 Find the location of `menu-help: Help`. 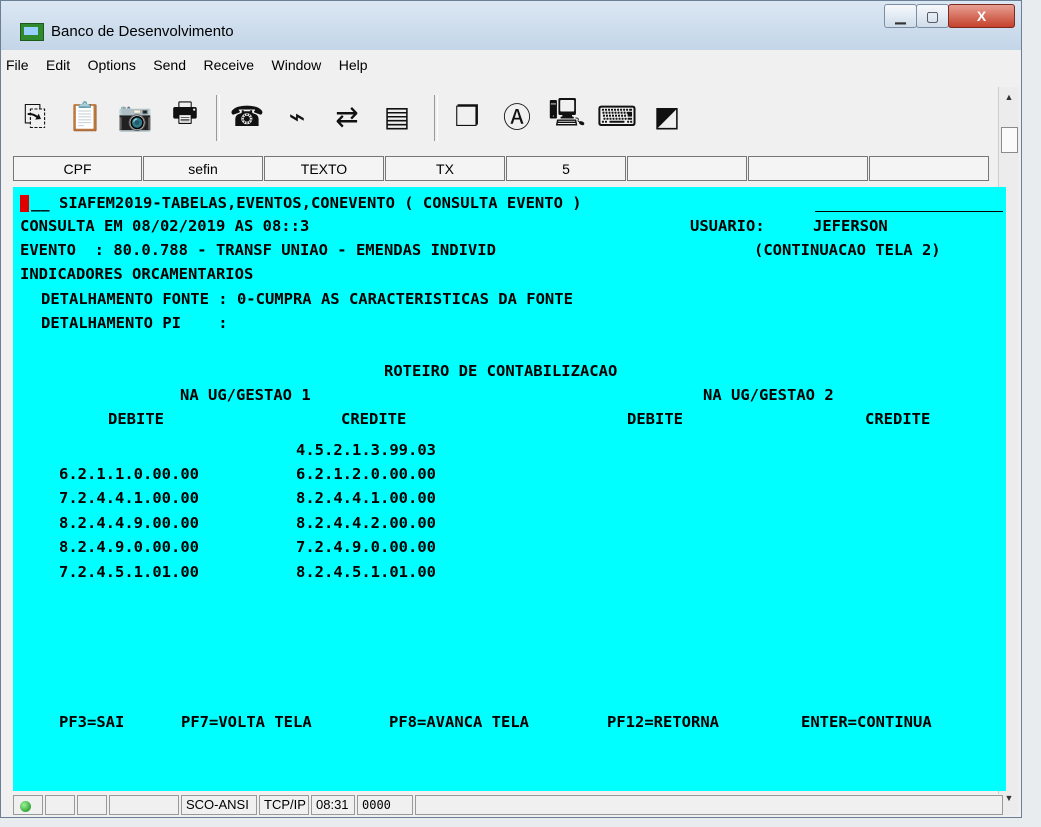

menu-help: Help is located at coordinates (353, 65).